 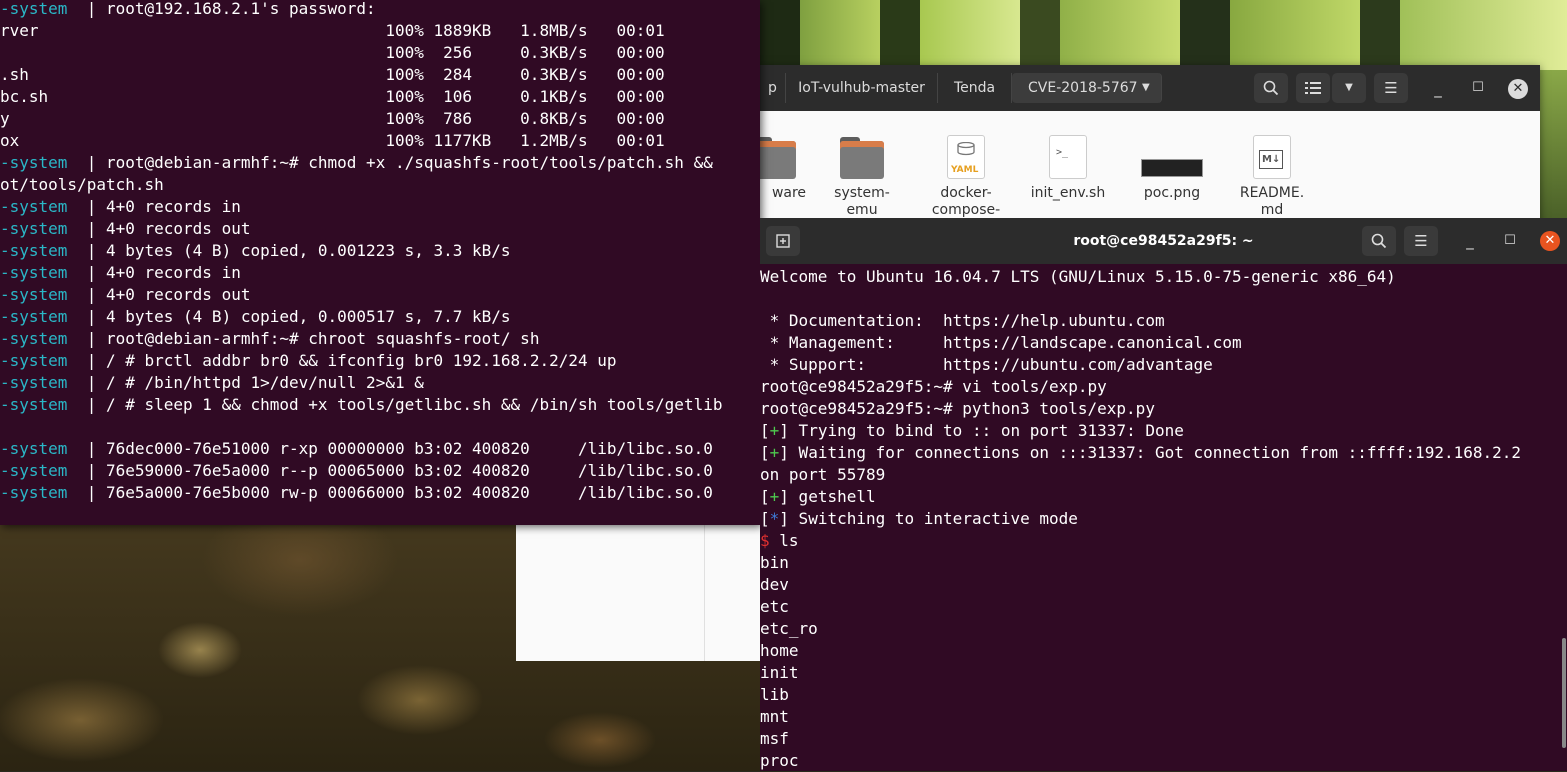 I want to click on terminal-line: proc, so click(x=779, y=761).